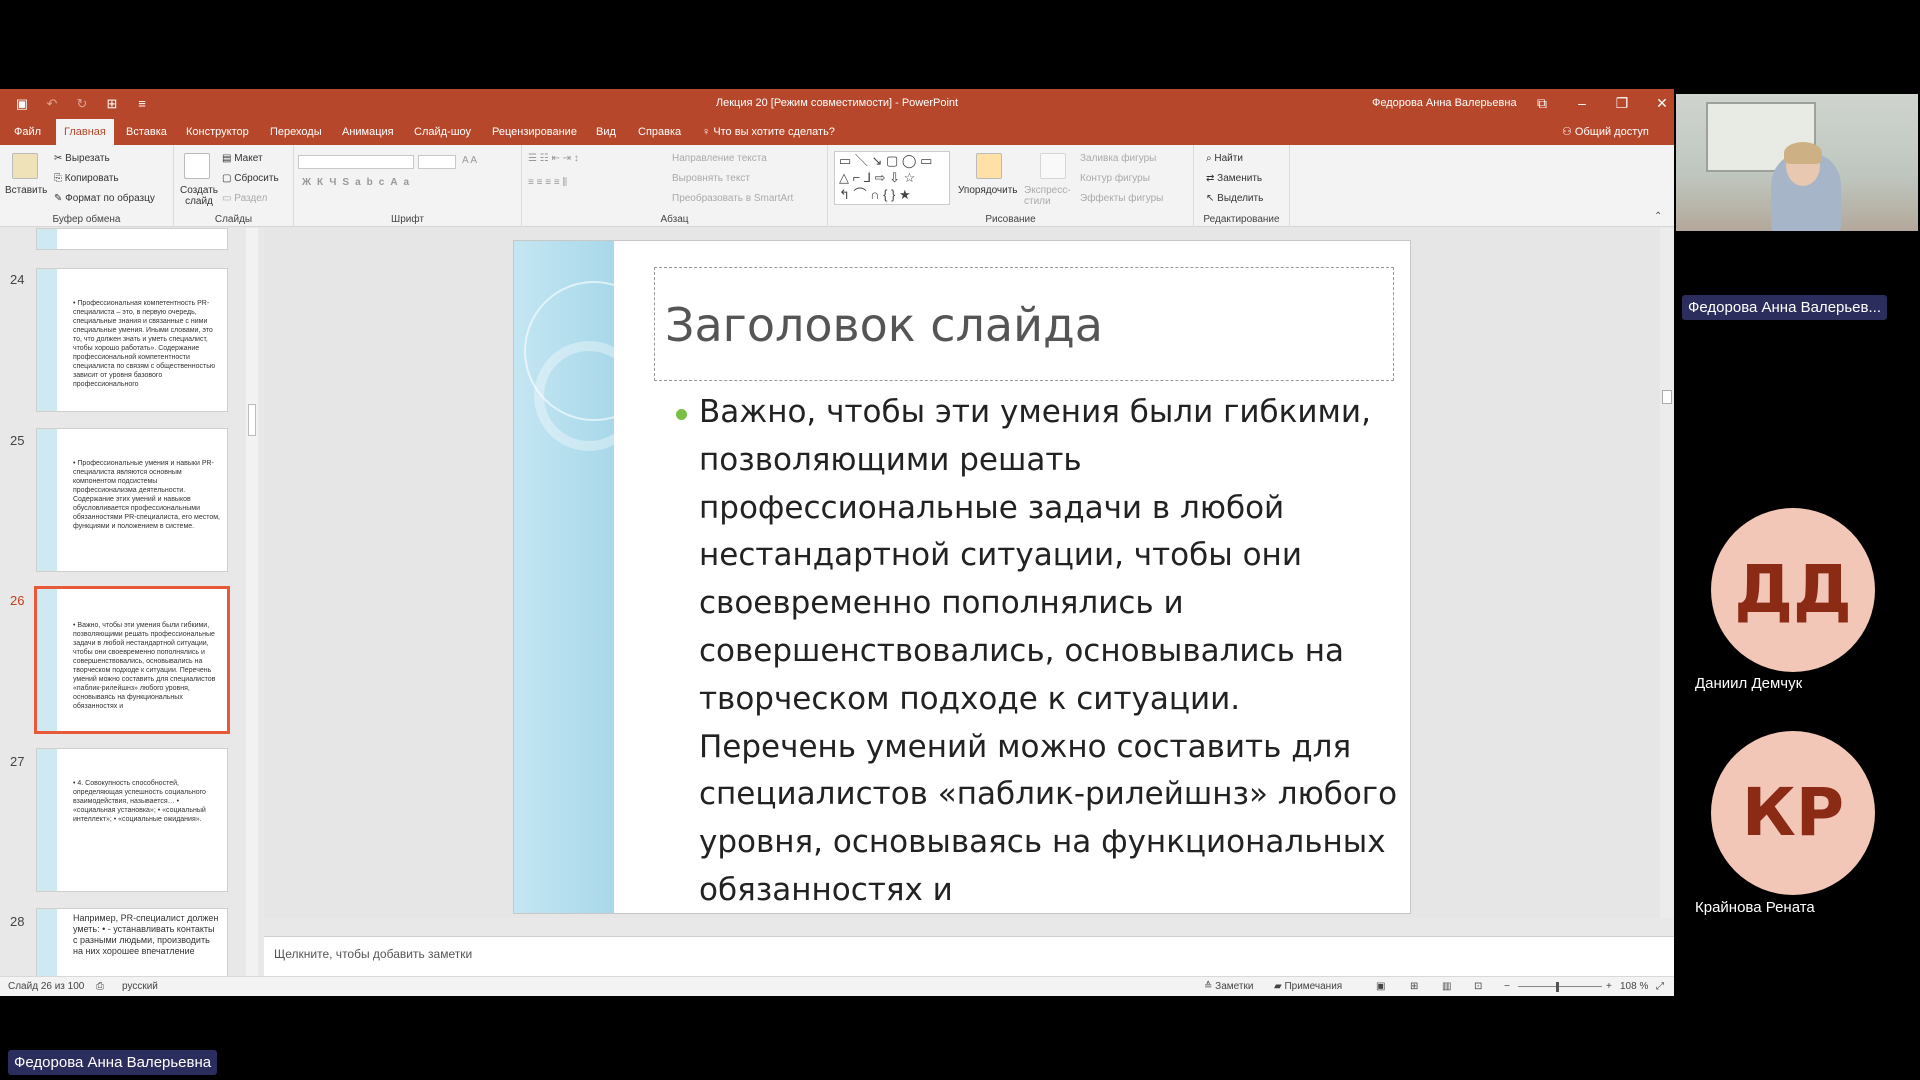 This screenshot has height=1080, width=1920. What do you see at coordinates (1049, 196) in the screenshot?
I see `quick-styles-button: Экспресс-стили` at bounding box center [1049, 196].